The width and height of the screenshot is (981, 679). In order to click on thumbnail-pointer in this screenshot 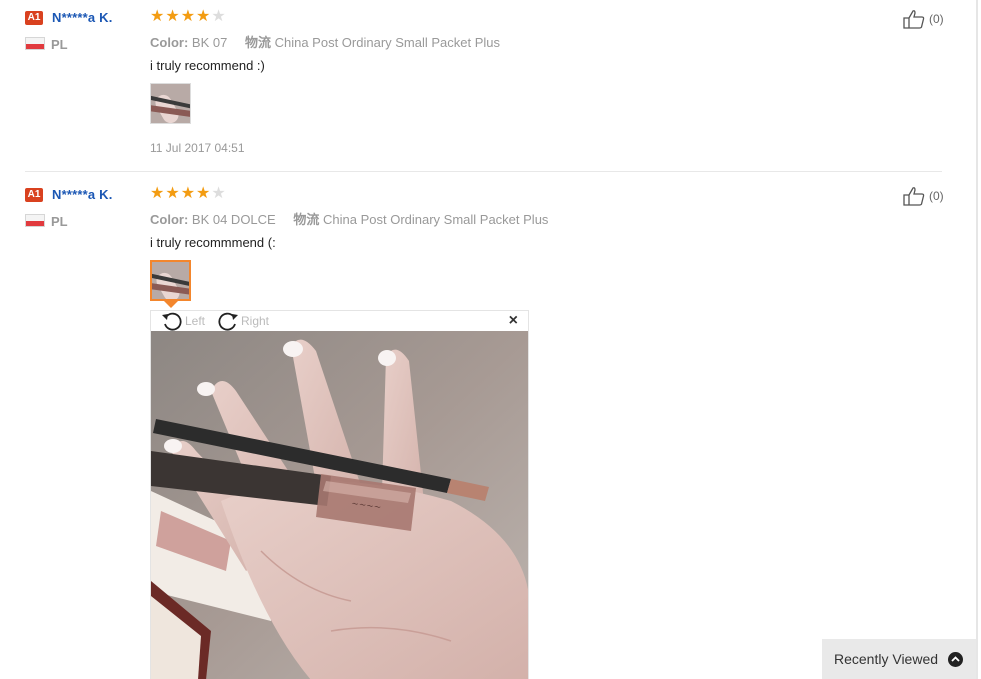, I will do `click(171, 304)`.